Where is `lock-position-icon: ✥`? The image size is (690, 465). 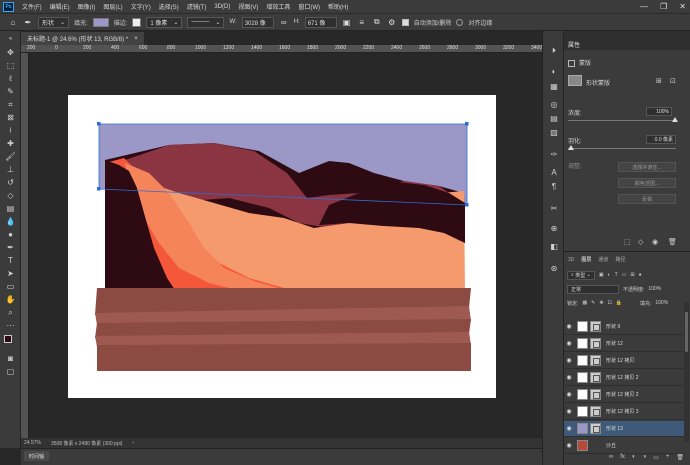
lock-position-icon: ✥ is located at coordinates (601, 303).